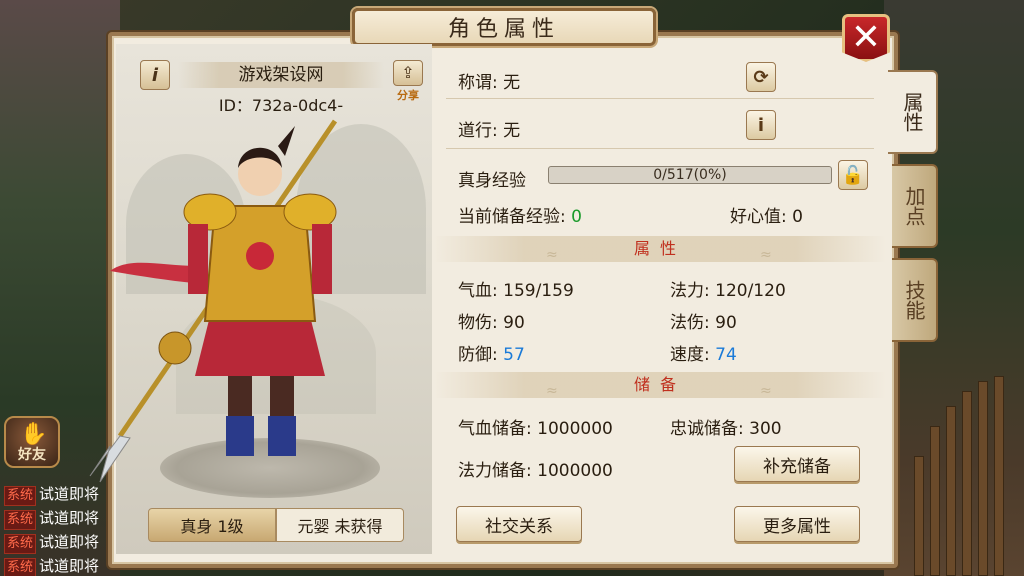  What do you see at coordinates (281, 75) in the screenshot?
I see `player-name: 游戏架设网` at bounding box center [281, 75].